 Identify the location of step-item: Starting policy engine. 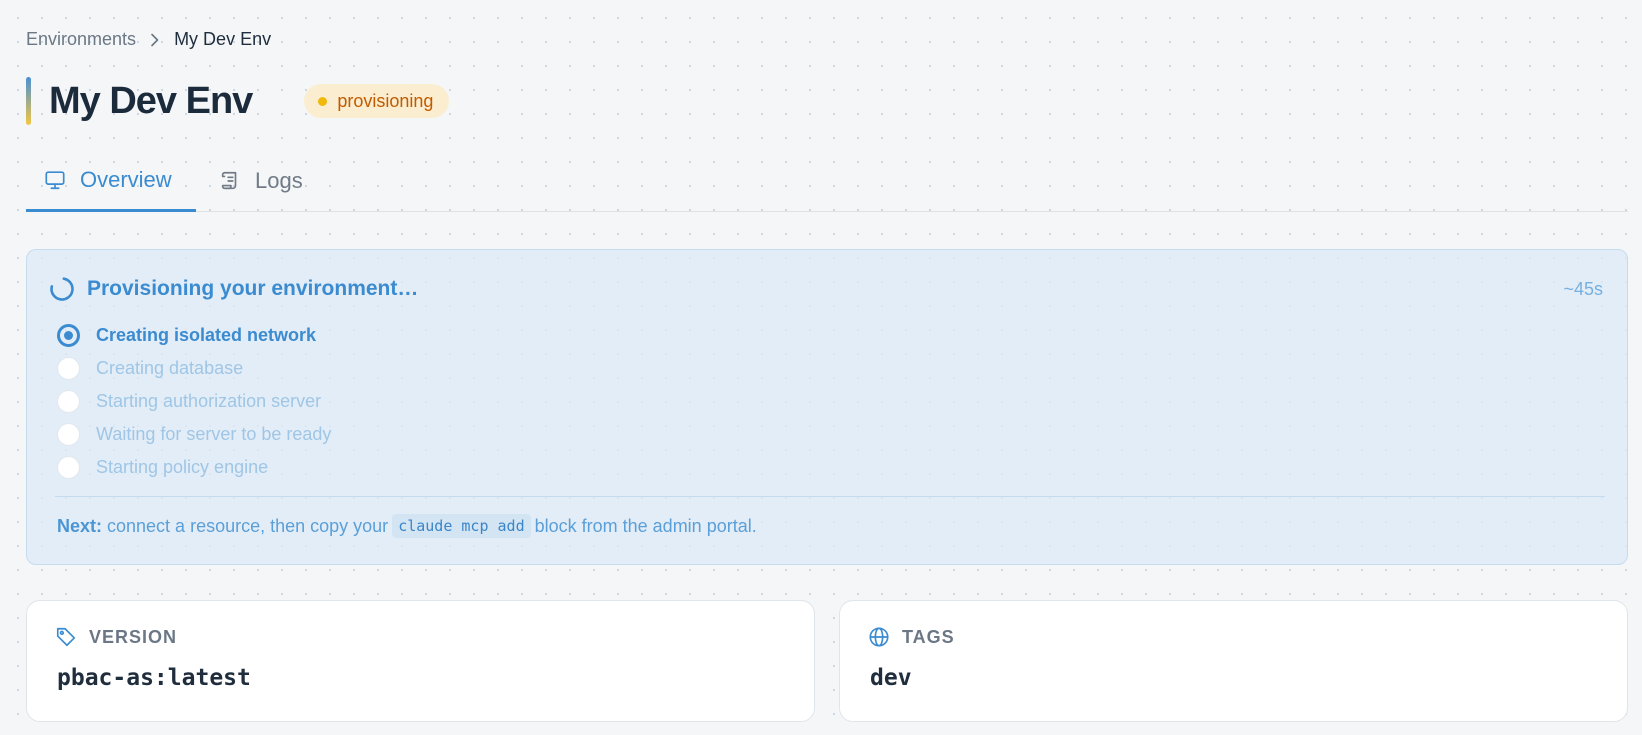
(194, 467).